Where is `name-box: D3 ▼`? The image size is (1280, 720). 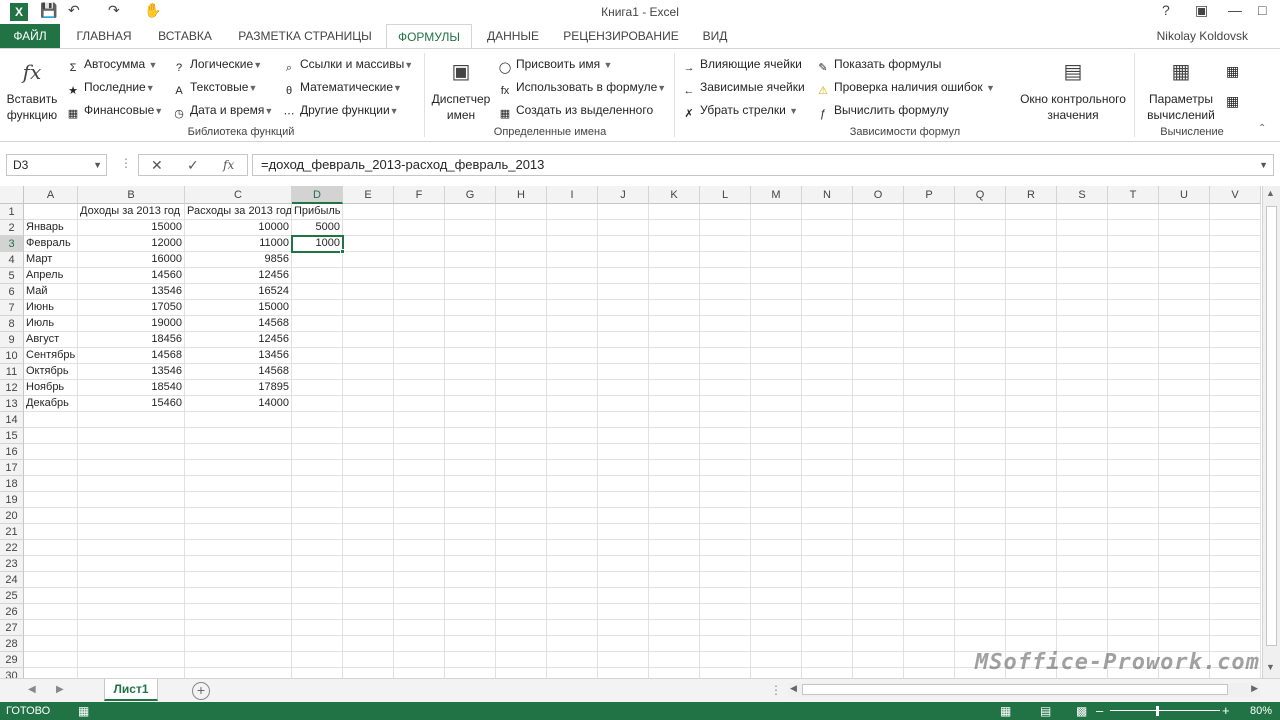 name-box: D3 ▼ is located at coordinates (56, 165).